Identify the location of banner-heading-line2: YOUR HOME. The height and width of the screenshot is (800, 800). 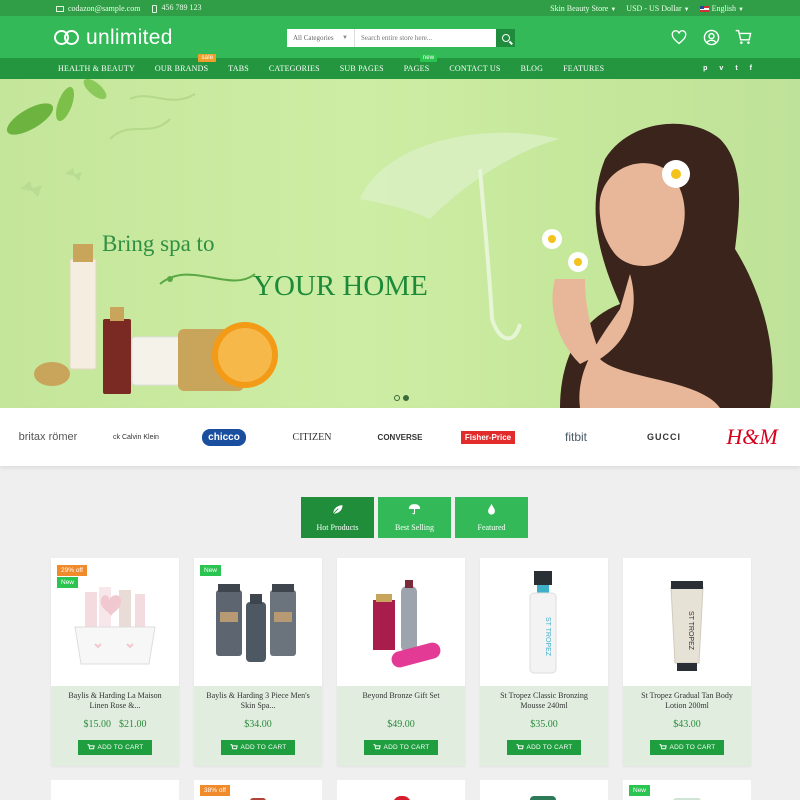
(340, 286).